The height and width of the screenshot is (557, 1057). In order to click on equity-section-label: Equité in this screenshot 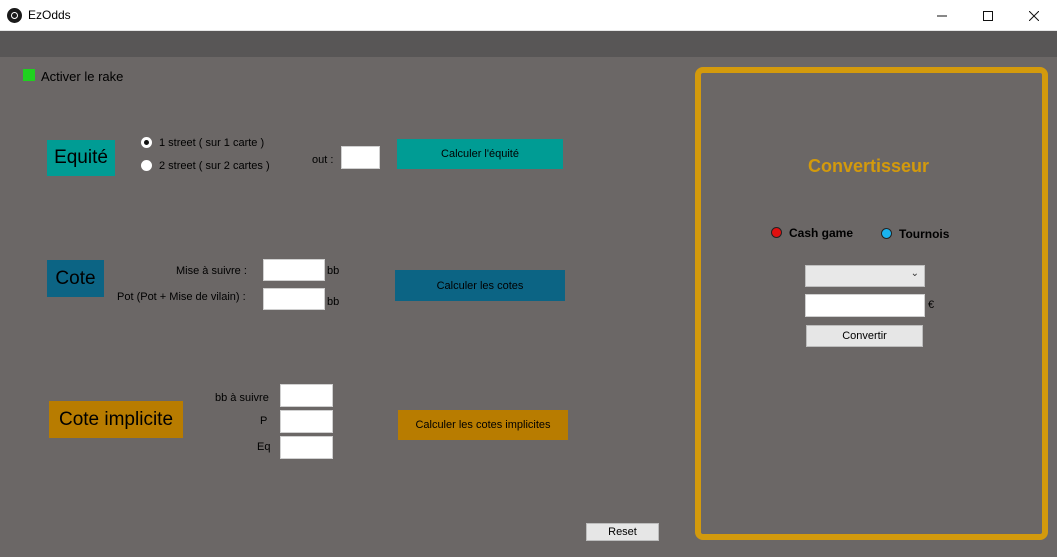, I will do `click(81, 158)`.